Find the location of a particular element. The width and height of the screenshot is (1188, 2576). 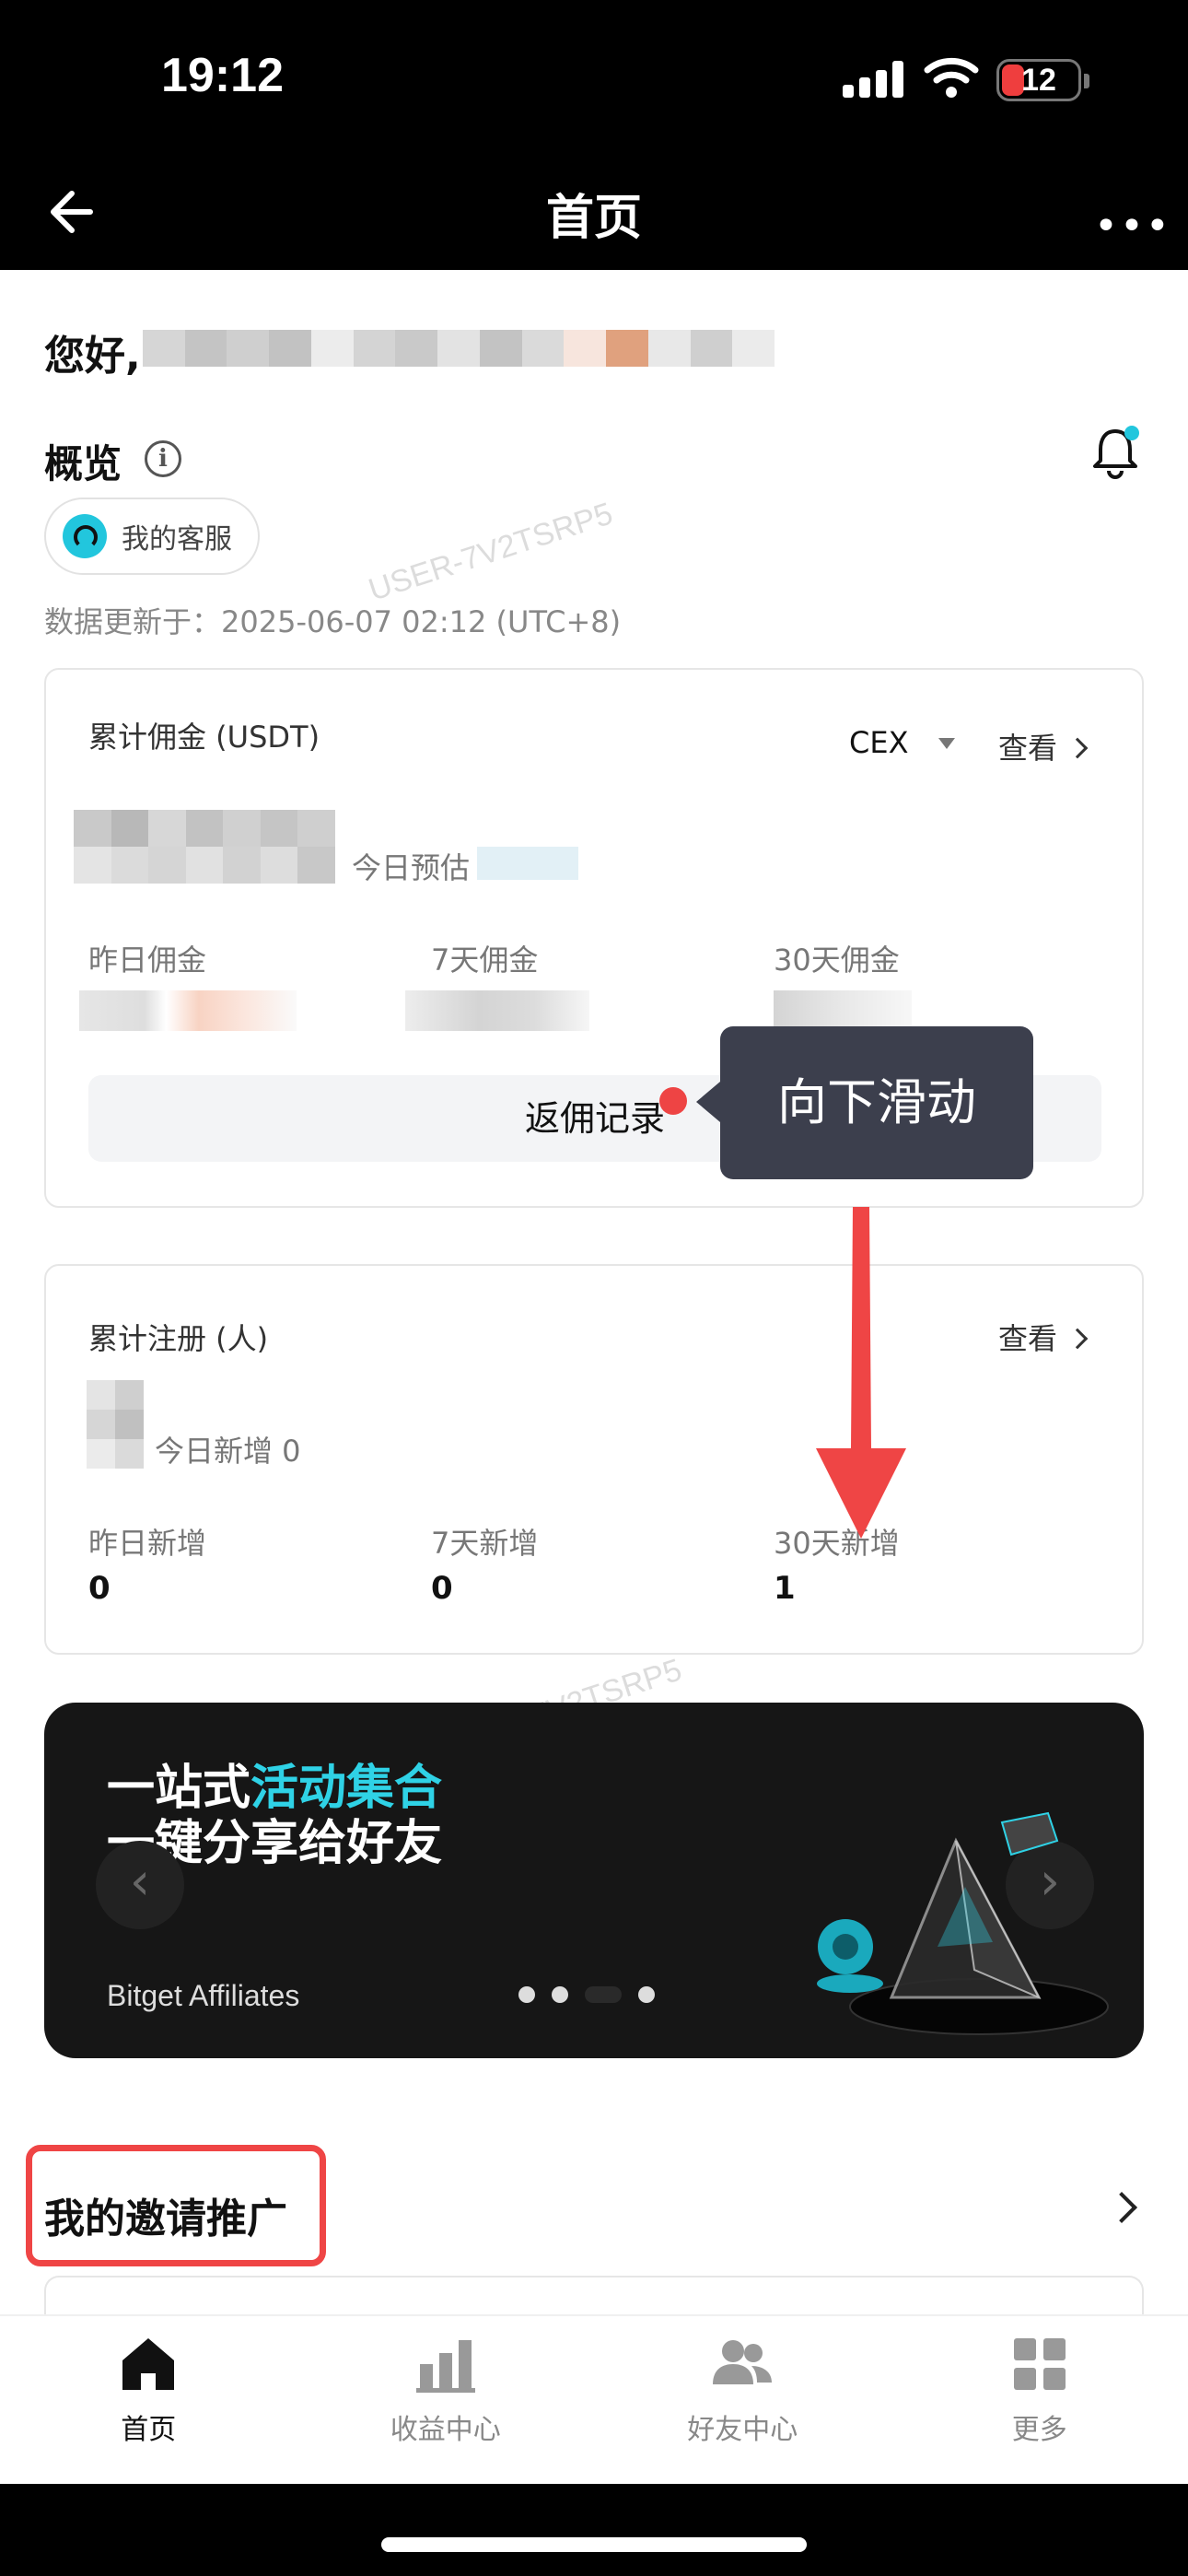

cellular-signal-icon is located at coordinates (874, 79).